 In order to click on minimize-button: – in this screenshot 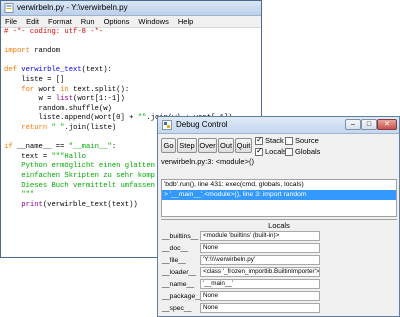, I will do `click(353, 124)`.